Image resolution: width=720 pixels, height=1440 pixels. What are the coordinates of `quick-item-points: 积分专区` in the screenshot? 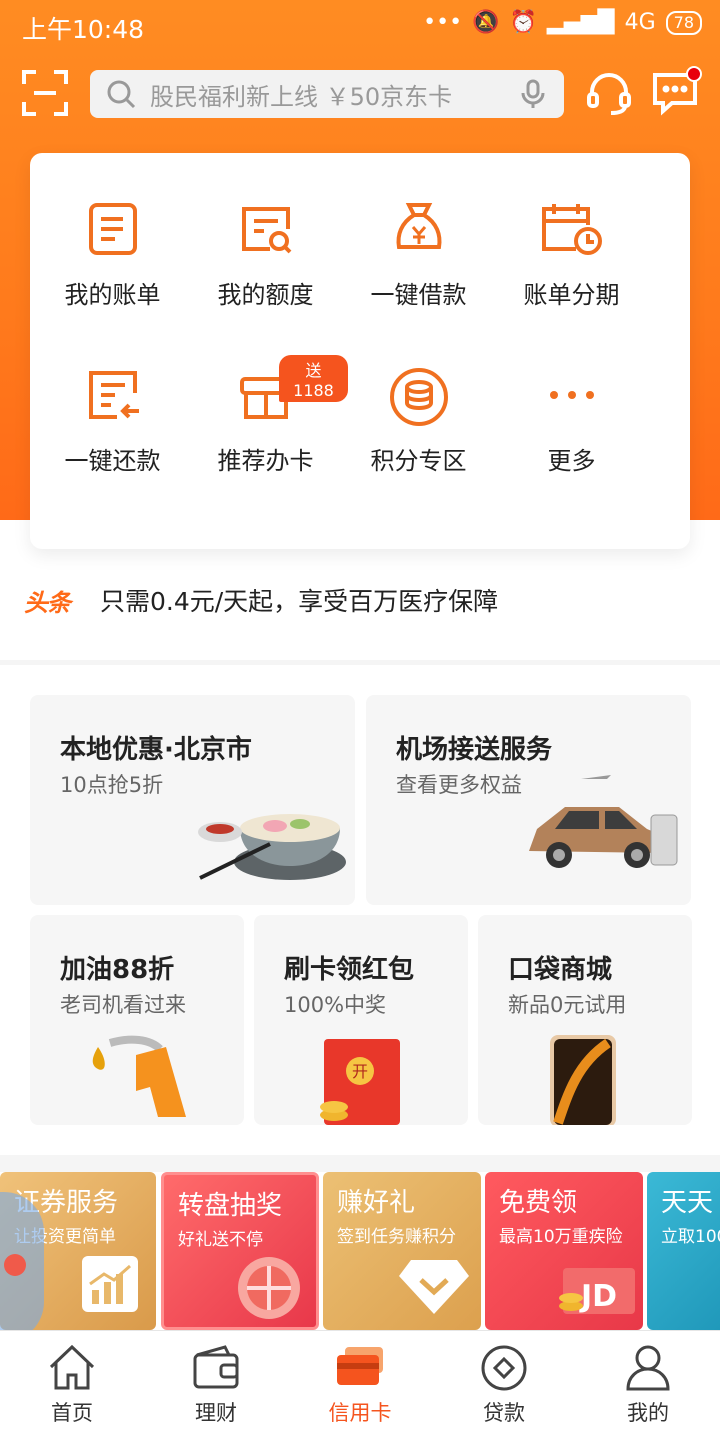 It's located at (418, 442).